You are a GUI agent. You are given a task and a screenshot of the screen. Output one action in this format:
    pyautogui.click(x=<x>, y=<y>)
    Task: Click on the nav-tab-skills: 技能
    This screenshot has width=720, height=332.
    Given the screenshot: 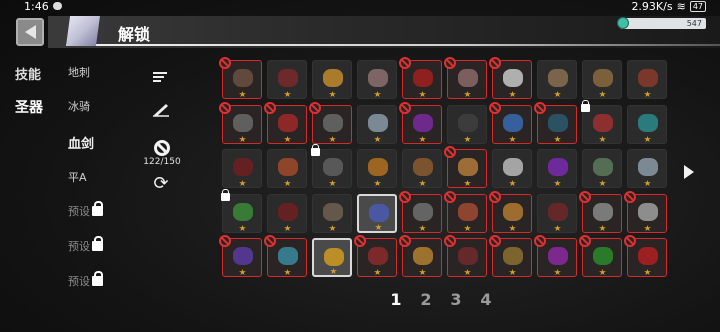 What is the action you would take?
    pyautogui.click(x=28, y=73)
    